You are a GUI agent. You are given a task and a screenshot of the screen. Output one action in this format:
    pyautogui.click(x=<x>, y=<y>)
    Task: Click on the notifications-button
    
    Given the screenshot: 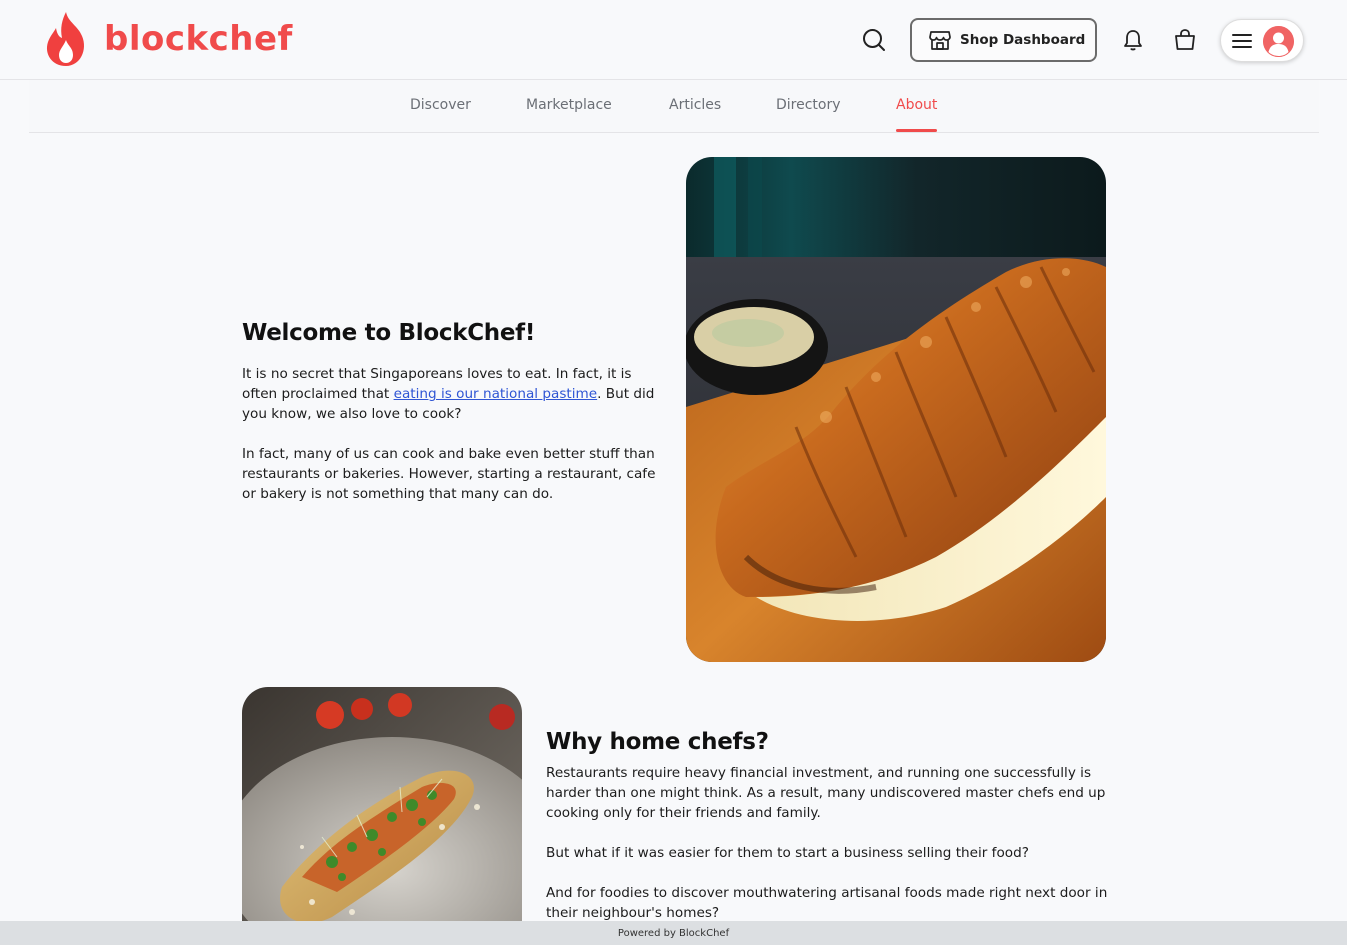 What is the action you would take?
    pyautogui.click(x=1133, y=40)
    